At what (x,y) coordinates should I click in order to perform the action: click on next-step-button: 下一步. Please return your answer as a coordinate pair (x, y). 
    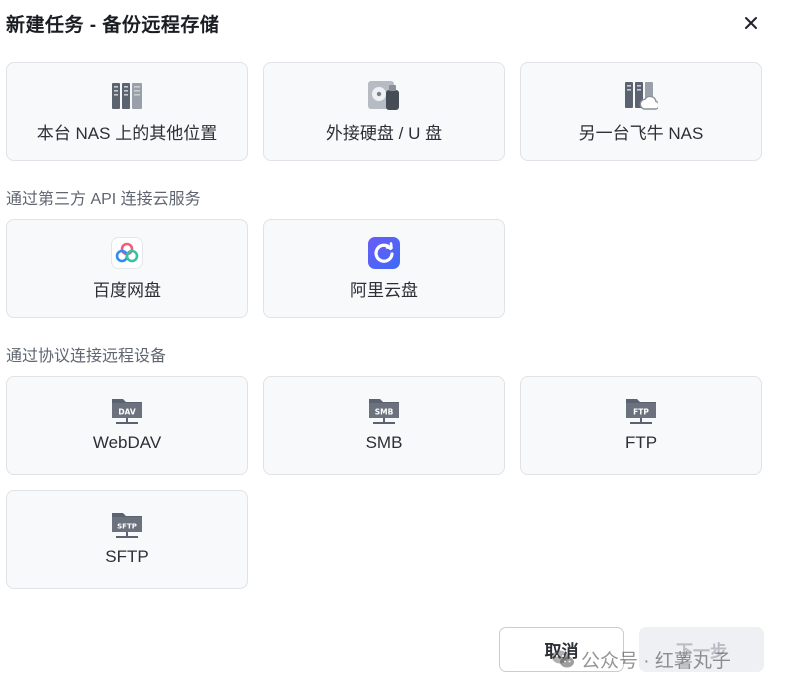
    Looking at the image, I should click on (701, 649).